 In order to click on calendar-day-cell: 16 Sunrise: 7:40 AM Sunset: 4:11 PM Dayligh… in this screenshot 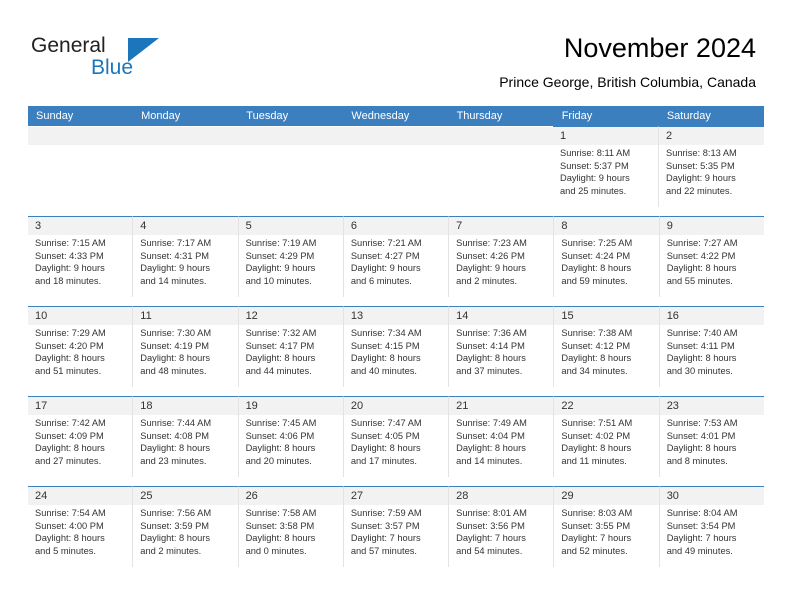, I will do `click(711, 346)`.